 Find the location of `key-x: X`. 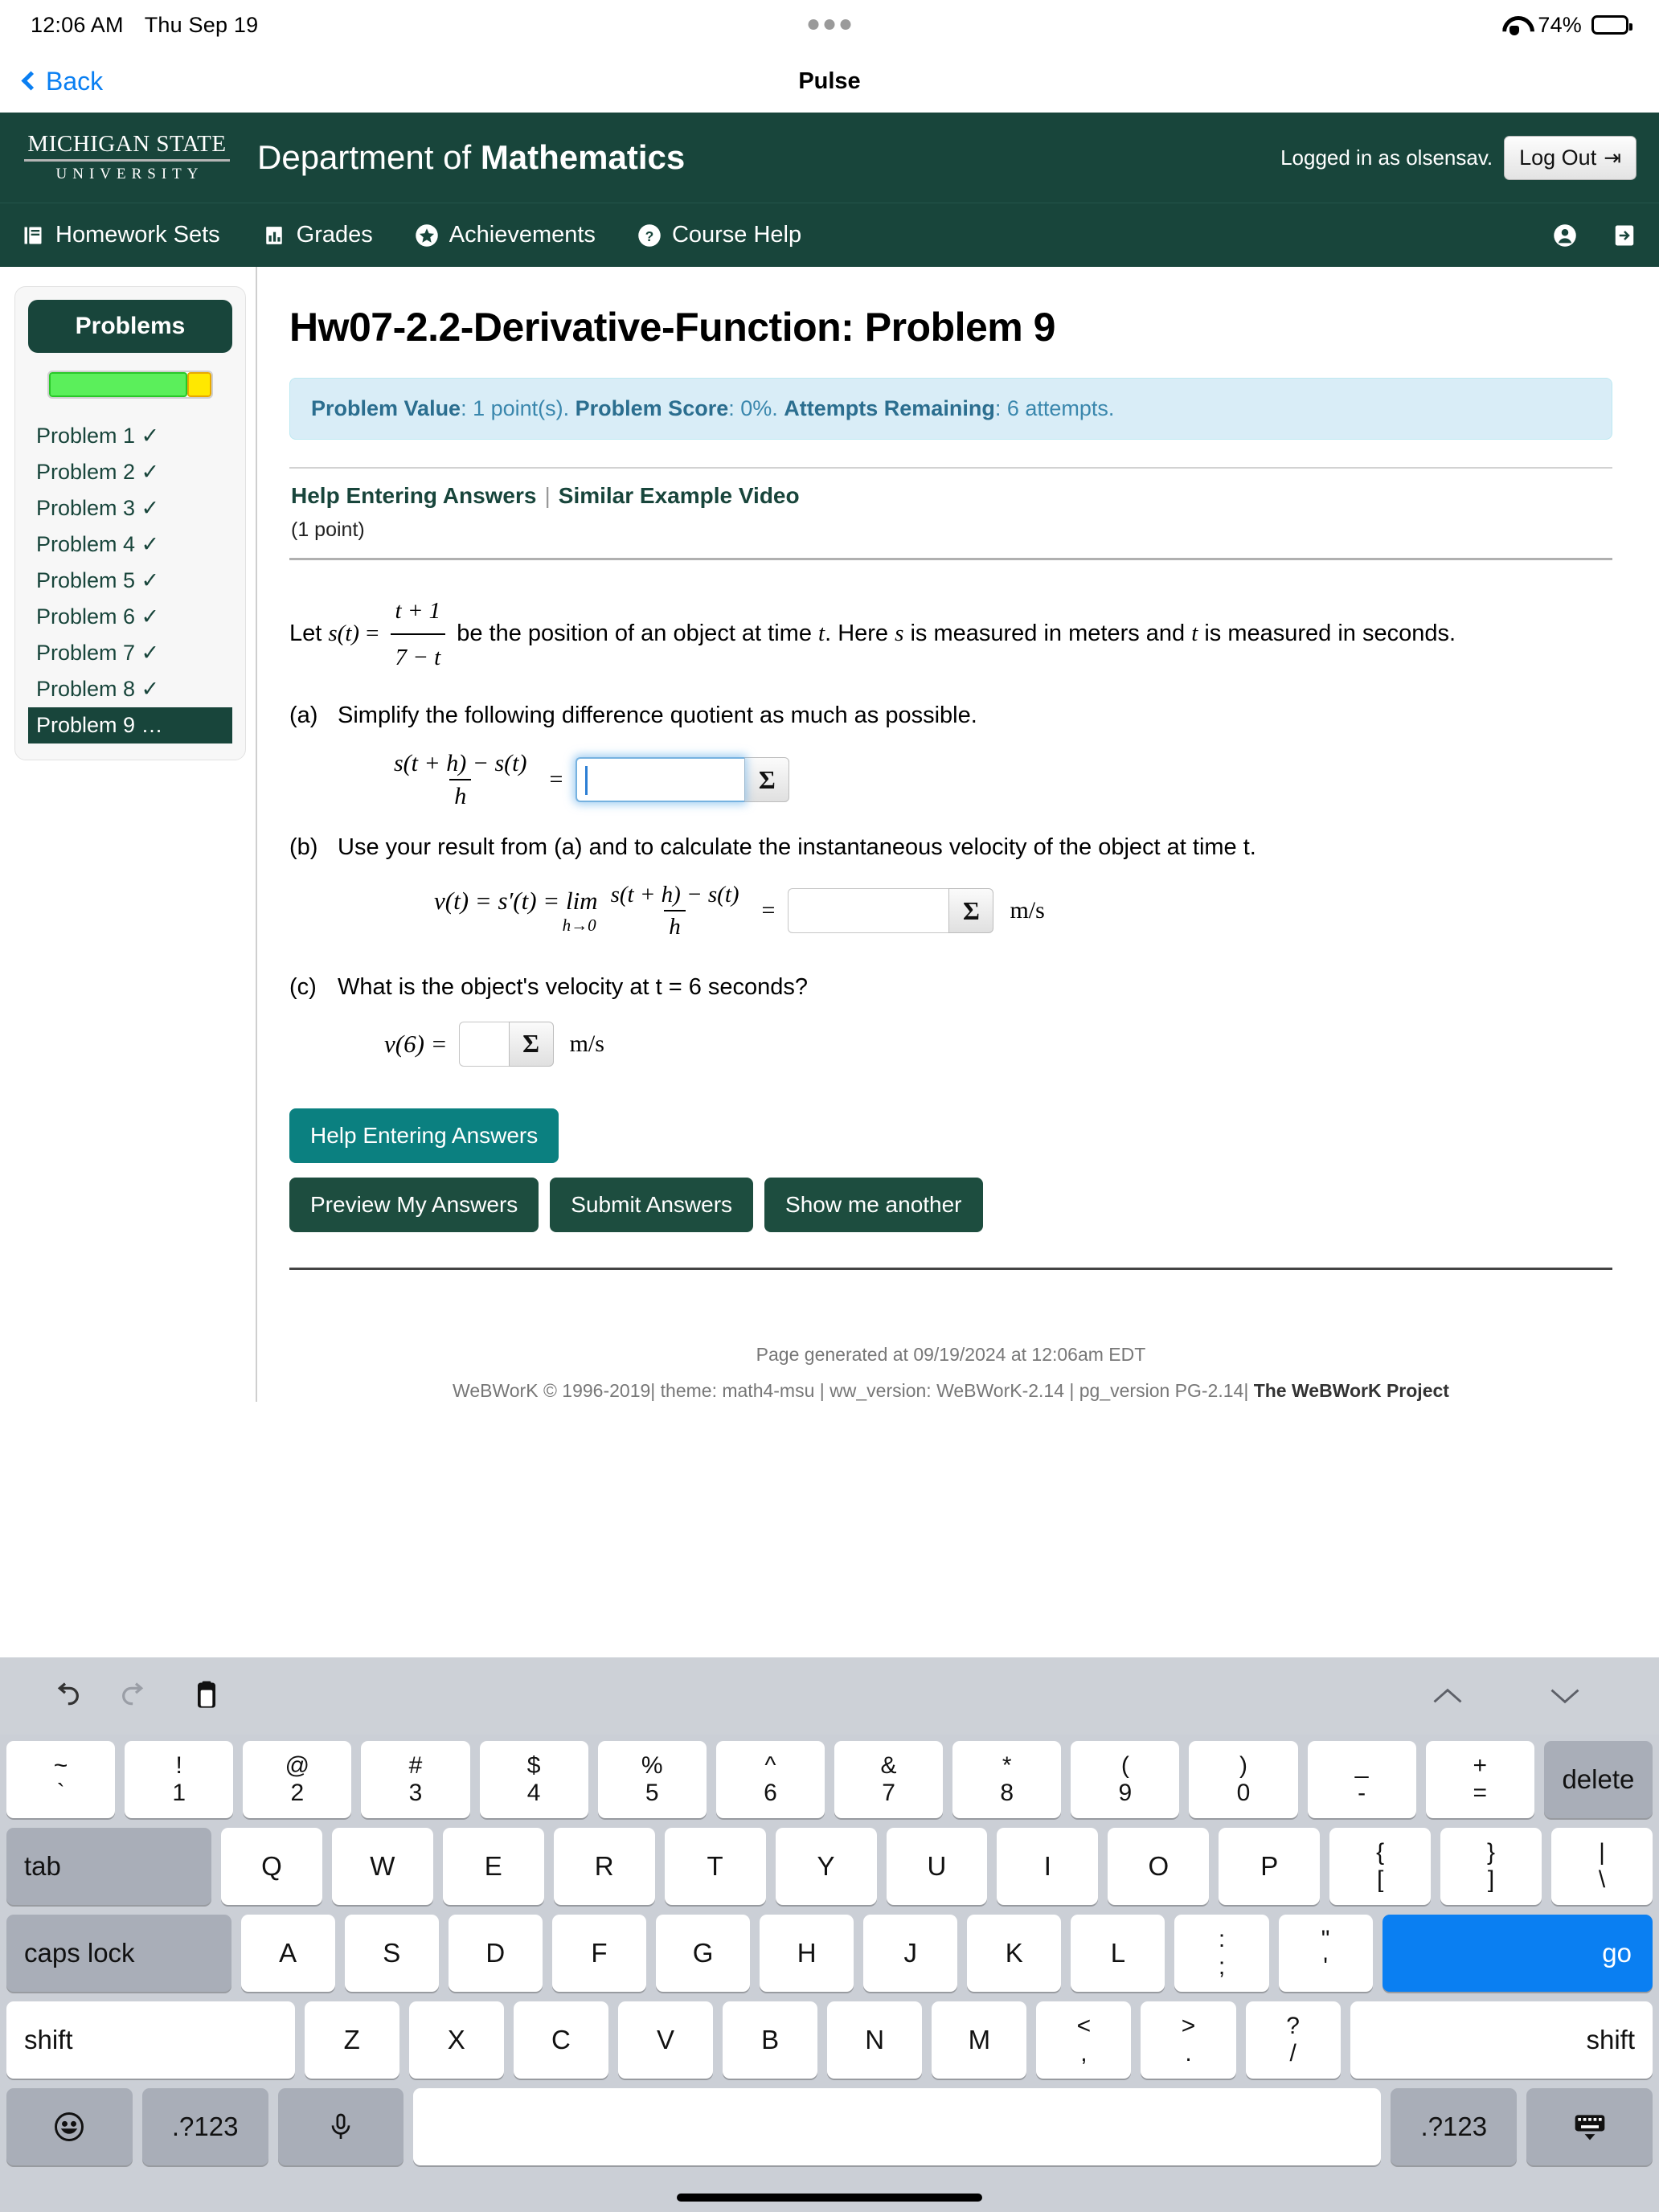

key-x: X is located at coordinates (456, 2040).